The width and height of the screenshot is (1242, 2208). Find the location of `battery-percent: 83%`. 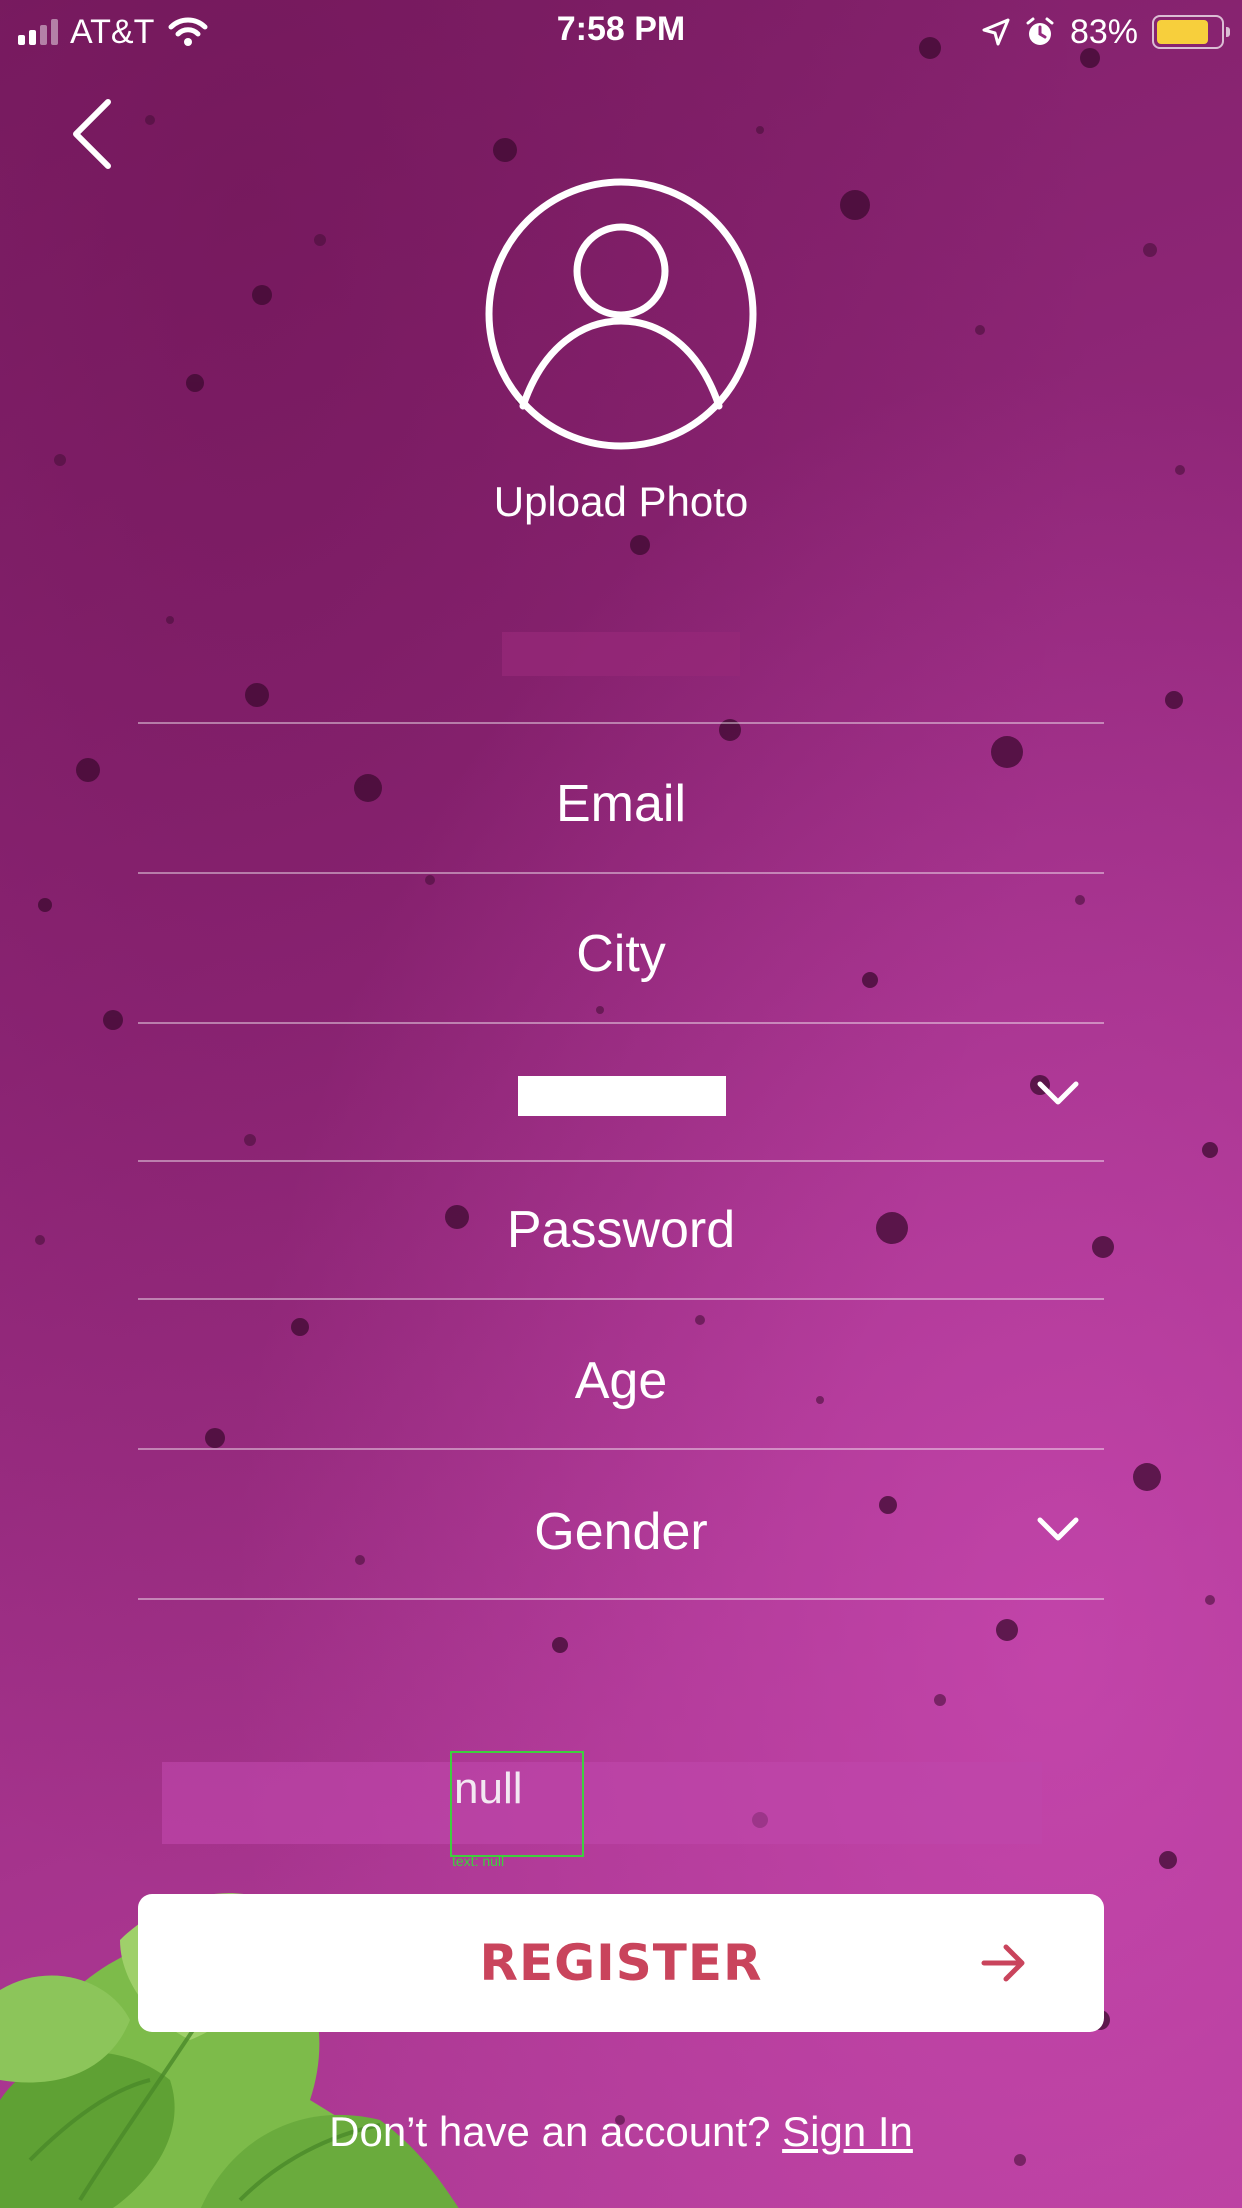

battery-percent: 83% is located at coordinates (1103, 31).